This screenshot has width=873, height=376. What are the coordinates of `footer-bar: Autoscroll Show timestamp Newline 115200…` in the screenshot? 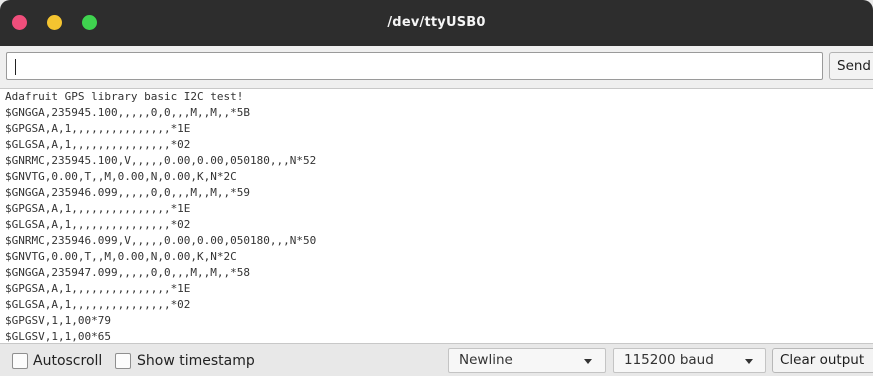 It's located at (436, 360).